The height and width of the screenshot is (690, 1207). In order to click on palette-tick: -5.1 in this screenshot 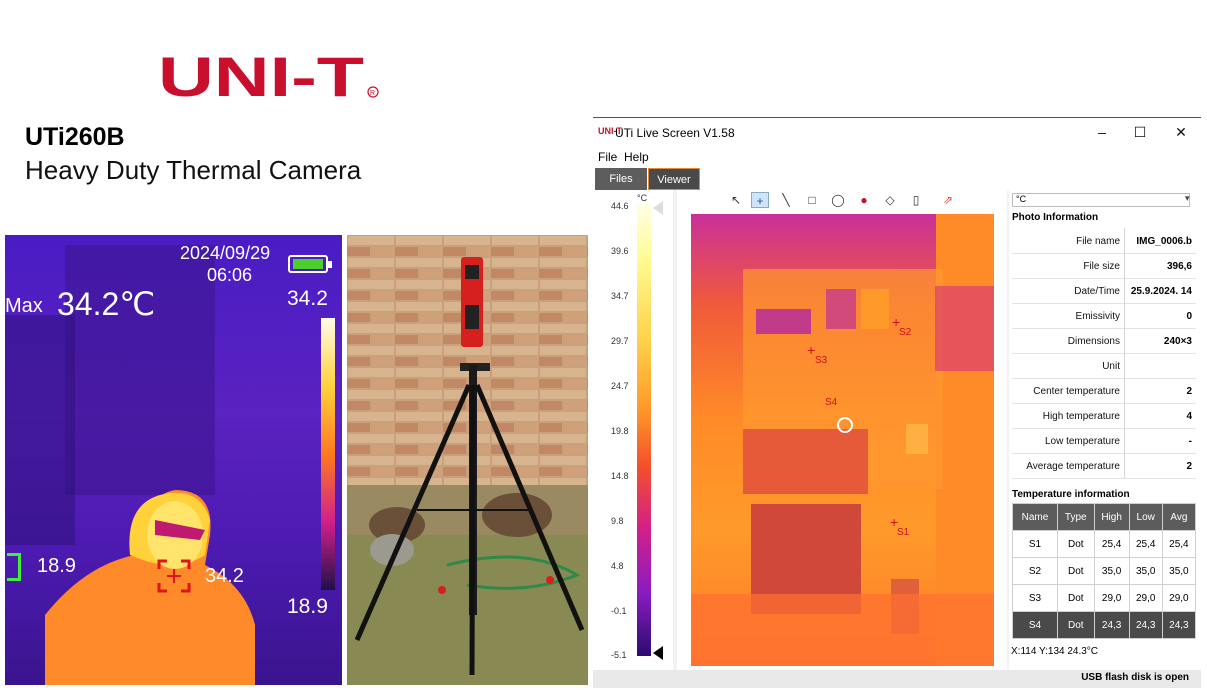, I will do `click(619, 655)`.